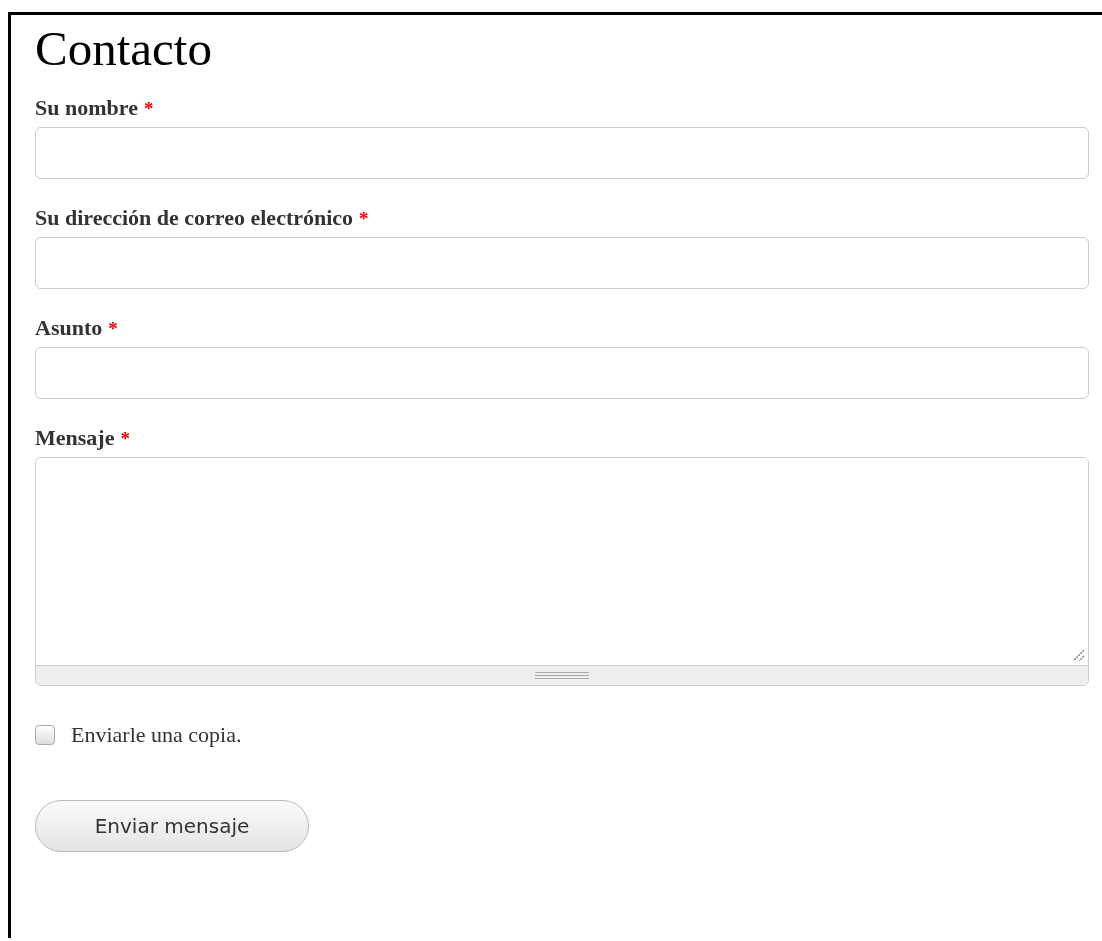  What do you see at coordinates (194, 218) in the screenshot?
I see `field-label: Su dirección de correo electrónico` at bounding box center [194, 218].